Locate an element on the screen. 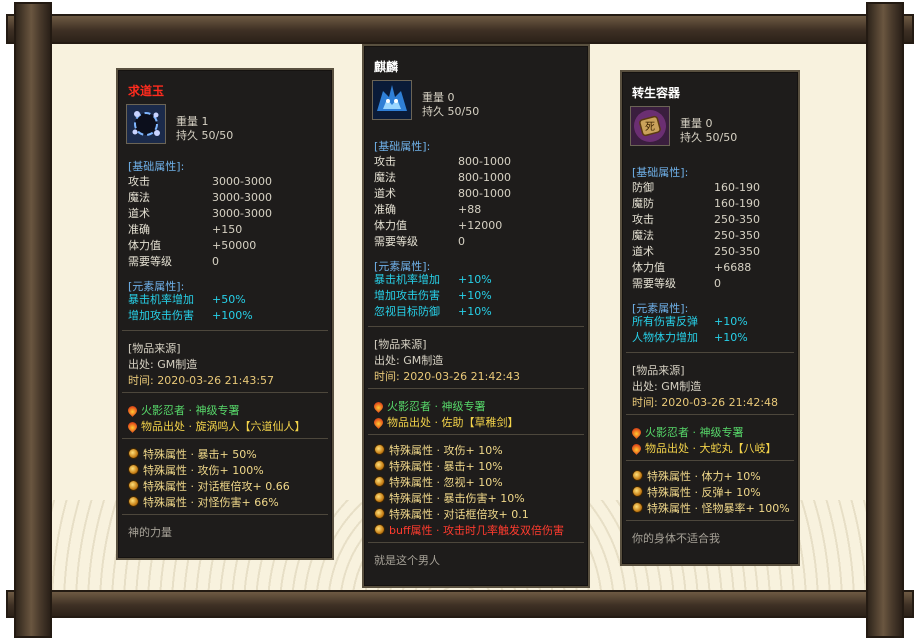 The width and height of the screenshot is (920, 640). attr-name: 准确 is located at coordinates (139, 229).